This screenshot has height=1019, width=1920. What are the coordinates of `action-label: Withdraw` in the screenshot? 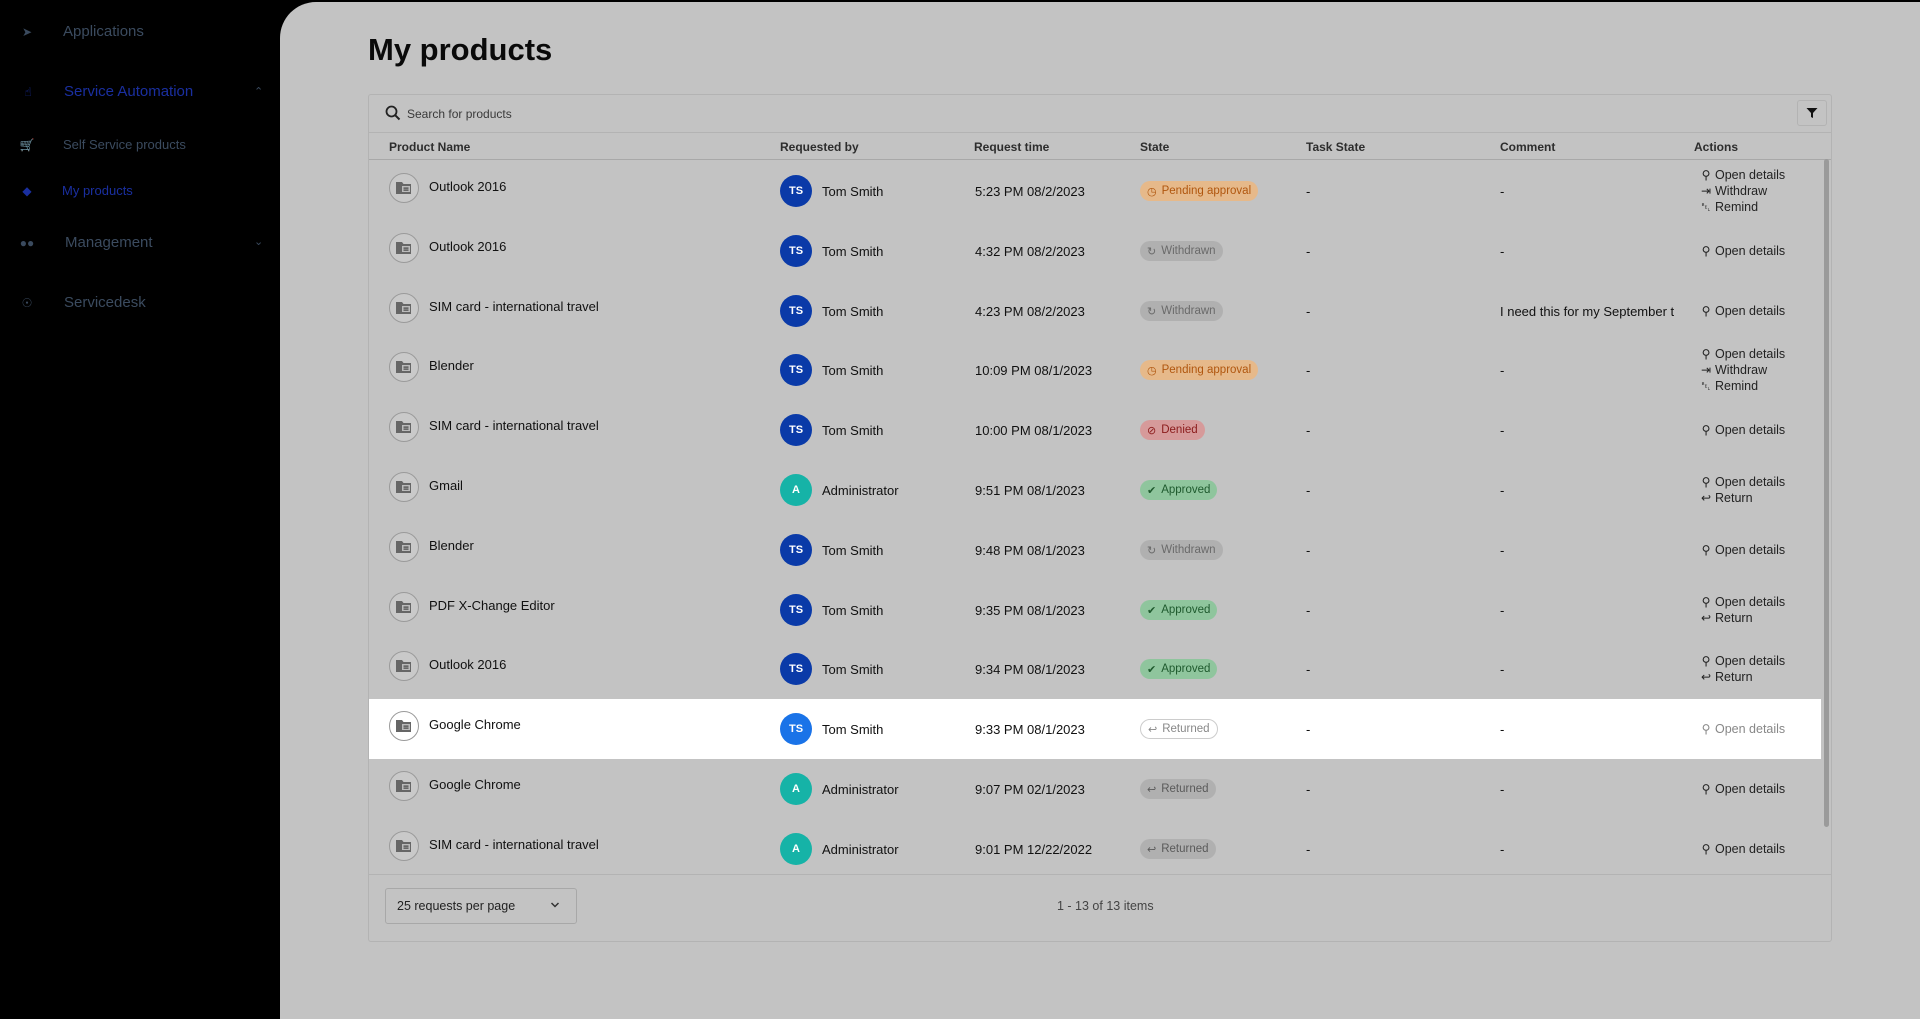 It's located at (1741, 370).